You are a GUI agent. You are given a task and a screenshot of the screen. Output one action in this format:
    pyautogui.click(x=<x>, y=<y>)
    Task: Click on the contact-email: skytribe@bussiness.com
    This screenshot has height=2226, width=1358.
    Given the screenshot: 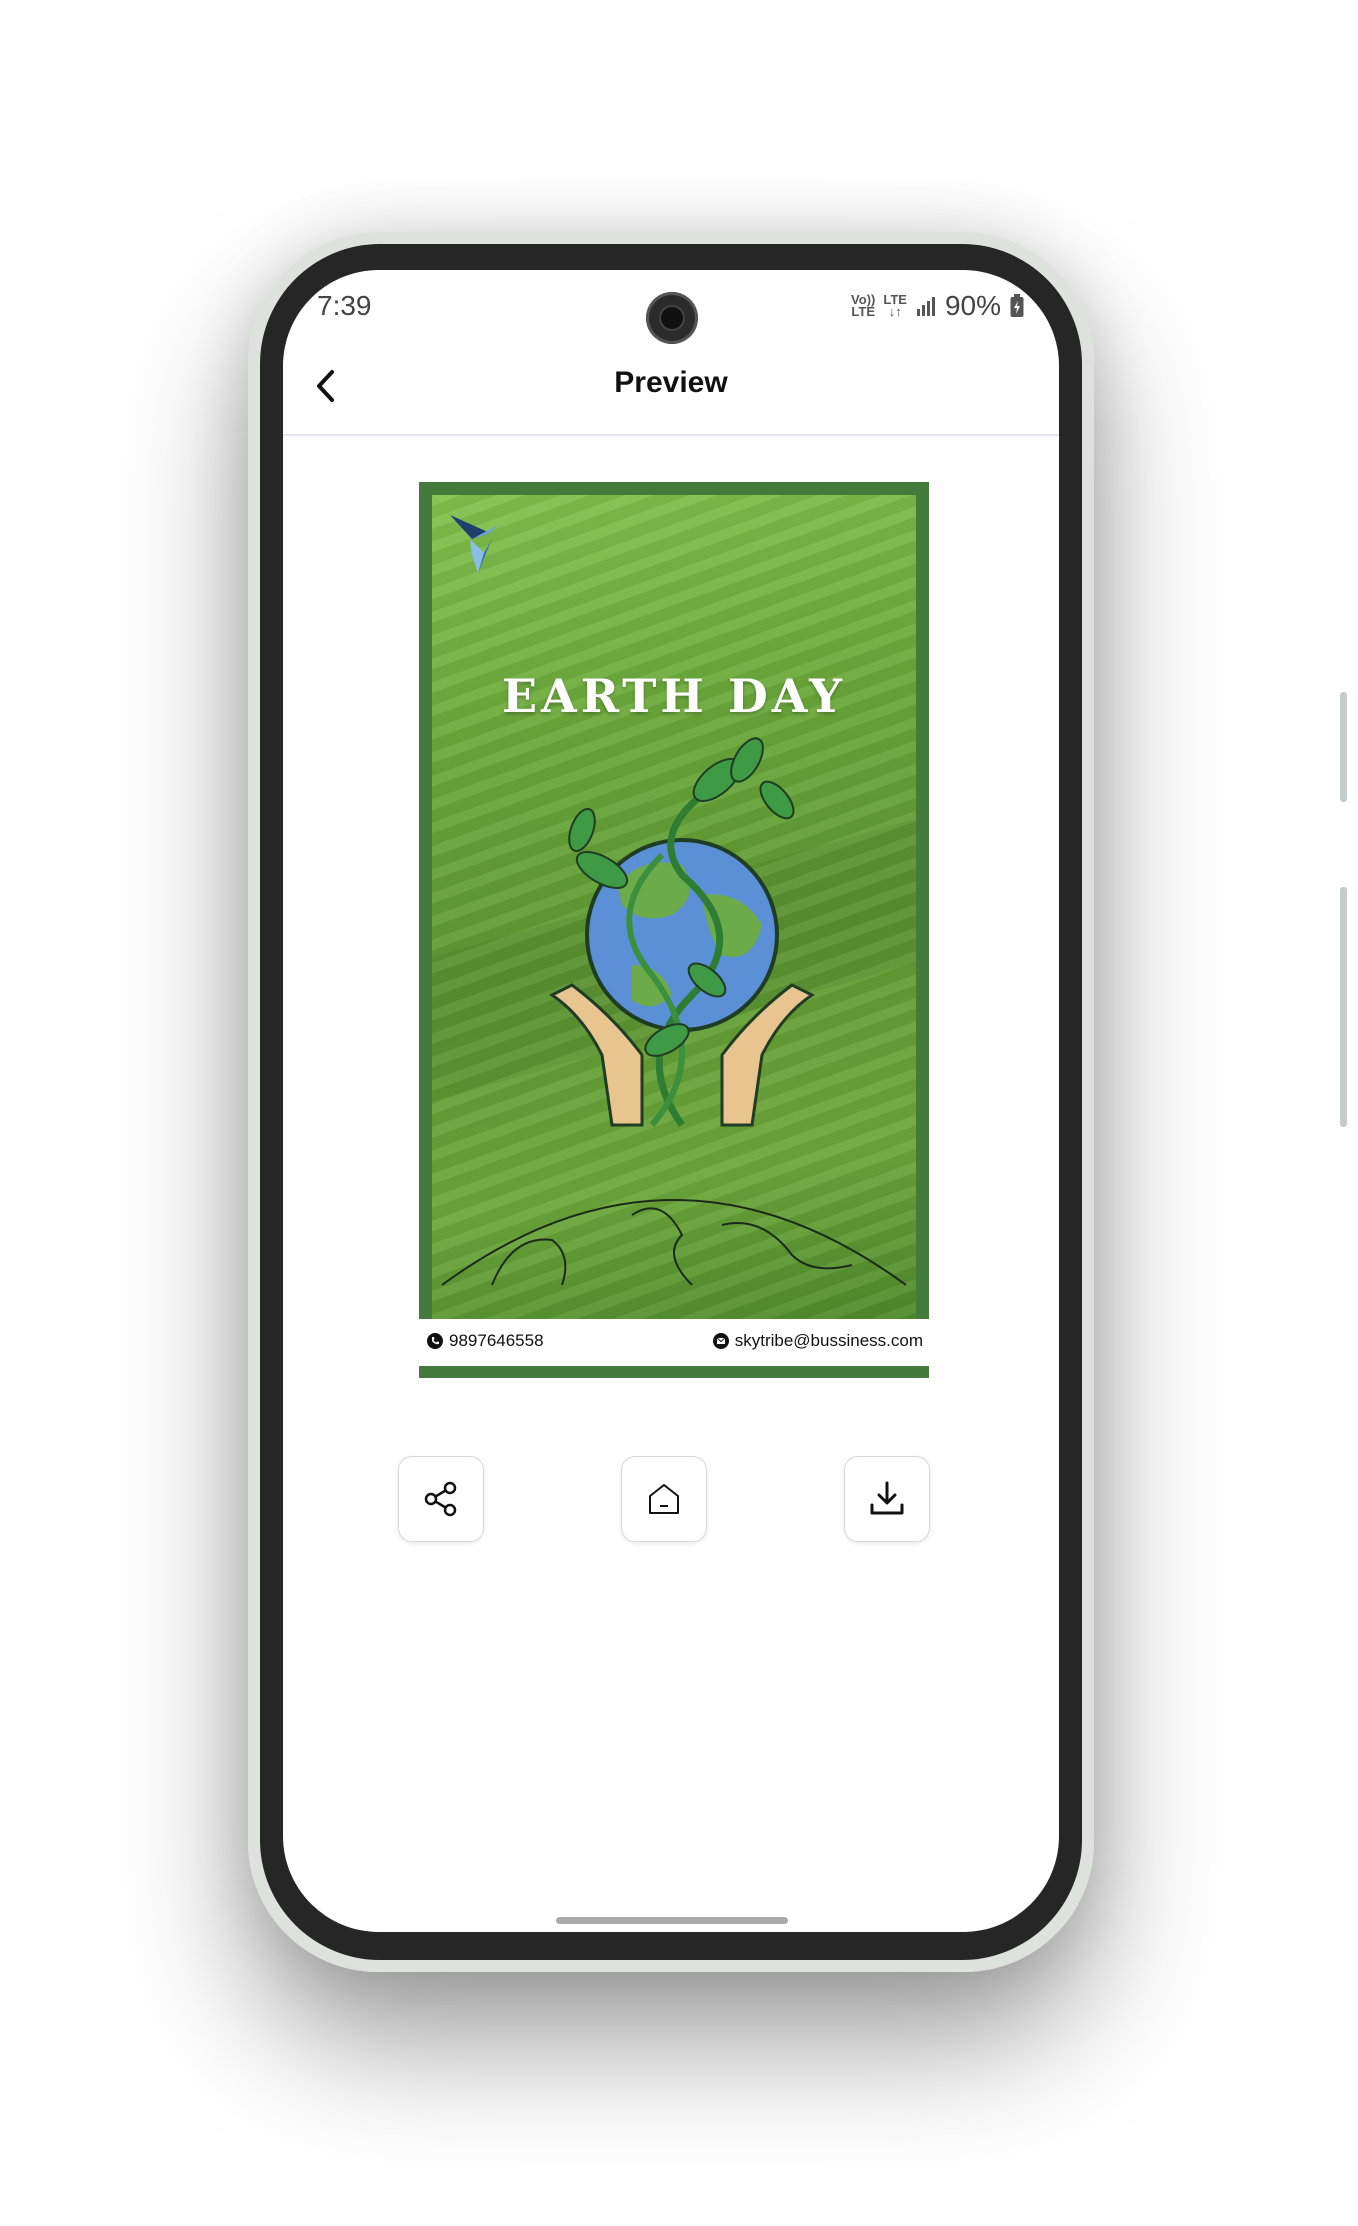 What is the action you would take?
    pyautogui.click(x=817, y=1341)
    